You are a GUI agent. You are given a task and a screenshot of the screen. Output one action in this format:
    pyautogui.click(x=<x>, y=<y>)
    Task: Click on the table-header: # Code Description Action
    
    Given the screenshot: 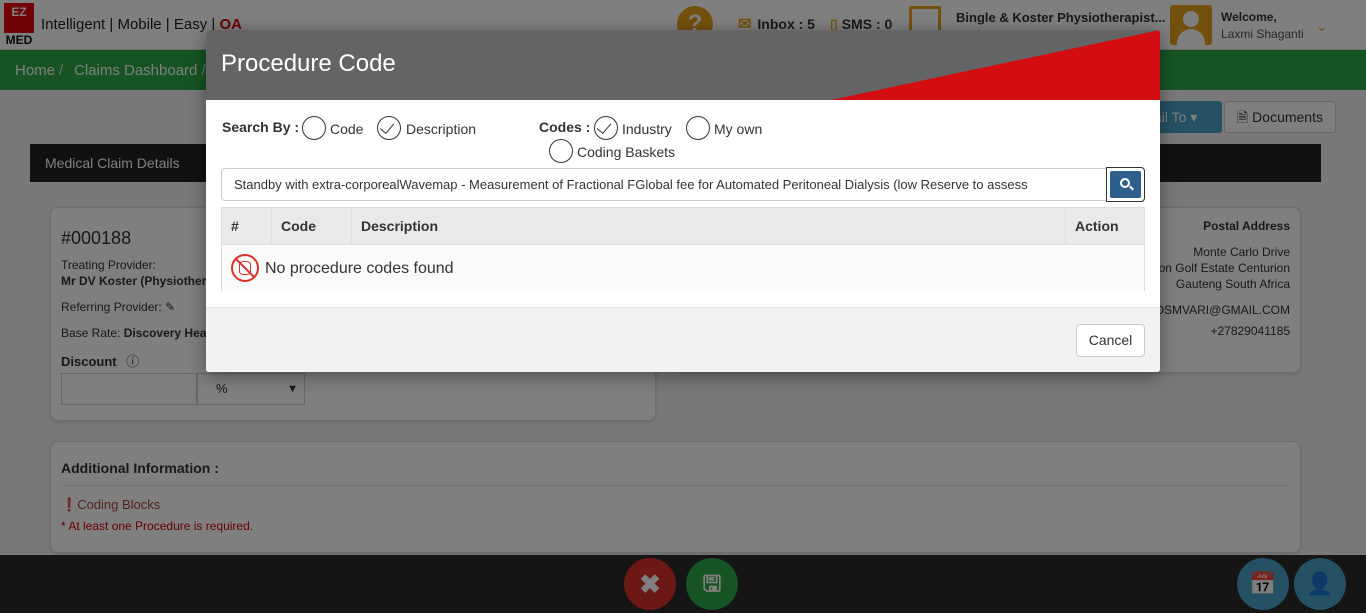 What is the action you would take?
    pyautogui.click(x=683, y=226)
    